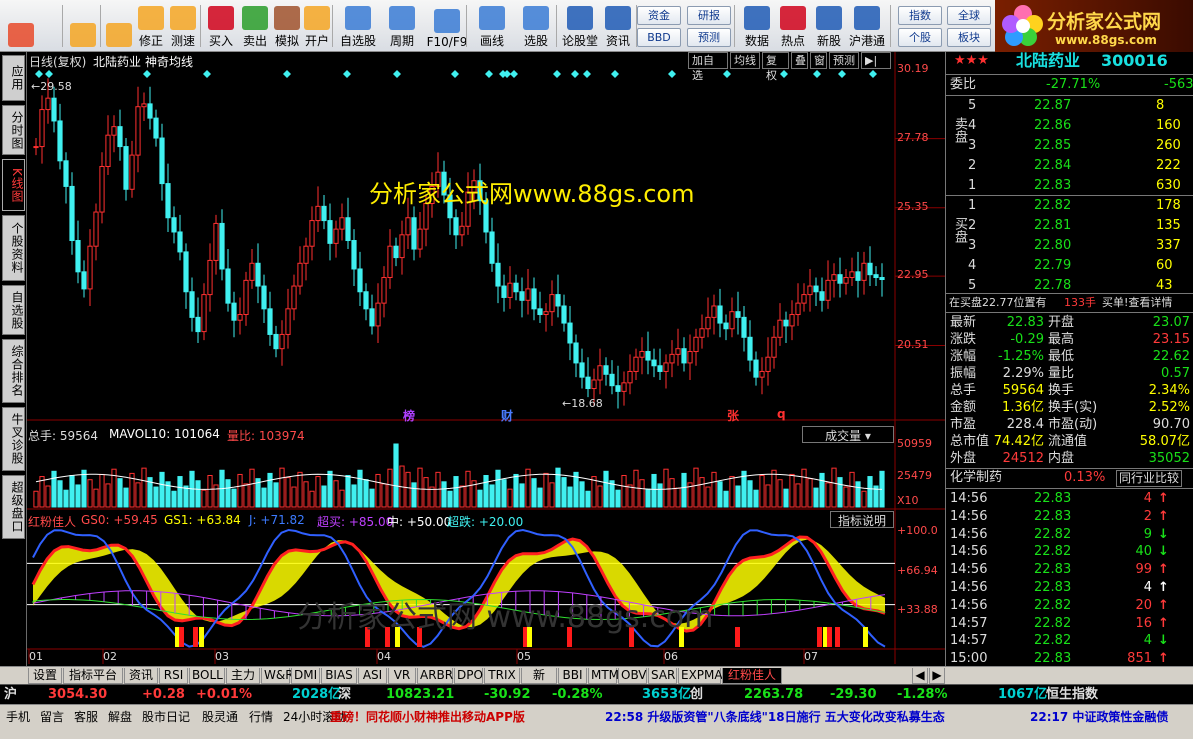 This screenshot has width=1193, height=739. Describe the element at coordinates (120, 716) in the screenshot. I see `status-item-3: 解盘` at that location.